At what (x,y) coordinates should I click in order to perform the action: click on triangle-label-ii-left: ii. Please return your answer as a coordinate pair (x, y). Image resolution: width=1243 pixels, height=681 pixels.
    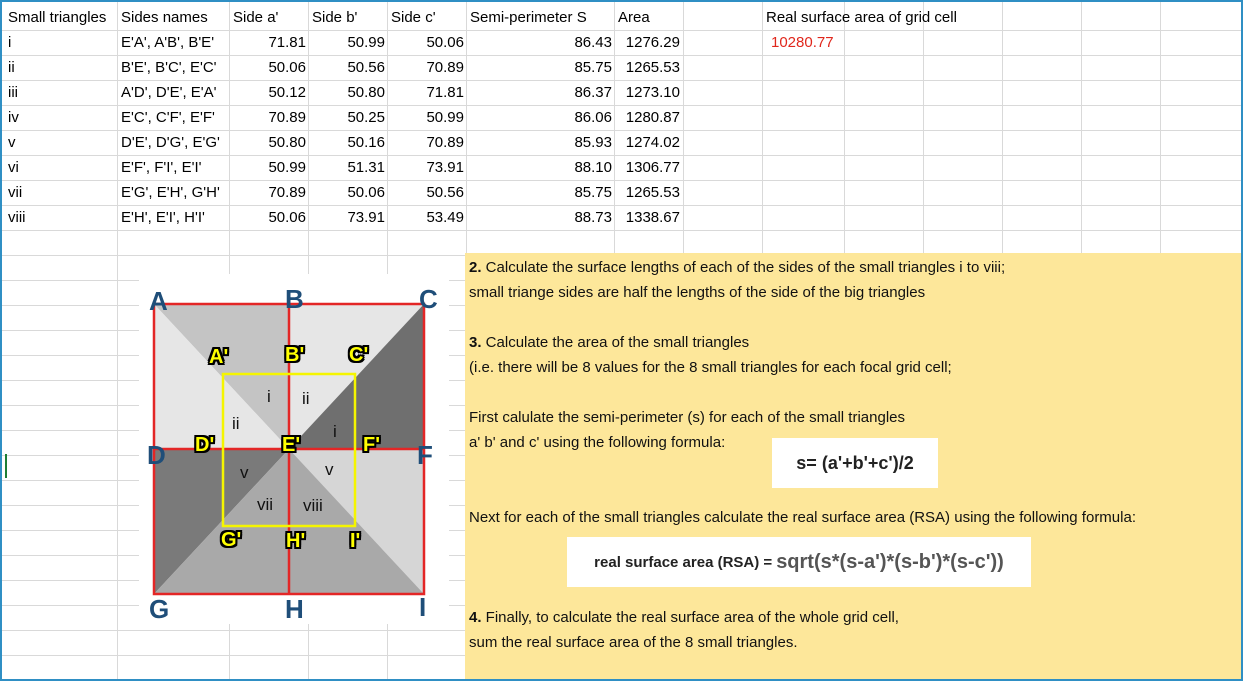
    Looking at the image, I should click on (236, 423).